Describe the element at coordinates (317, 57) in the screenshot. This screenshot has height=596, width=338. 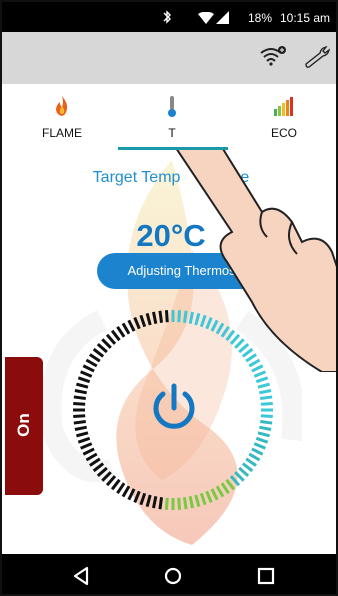
I see `wrench-icon` at that location.